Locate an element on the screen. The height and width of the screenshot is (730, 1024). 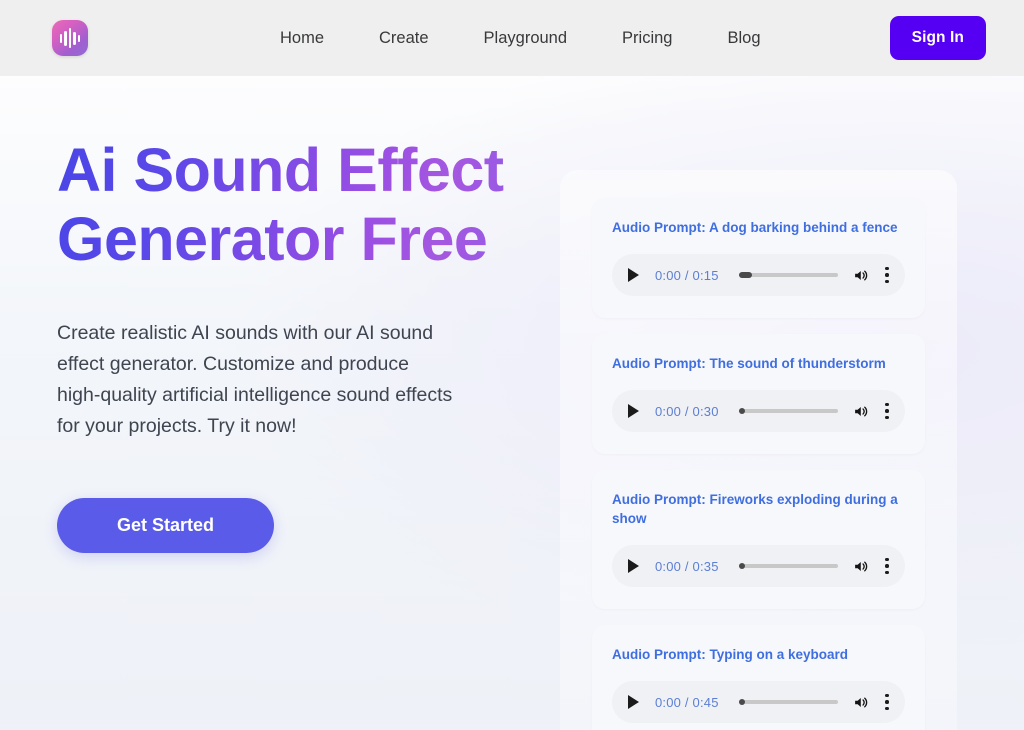
audio-time-display: 0:00 / 0:15 is located at coordinates (687, 275).